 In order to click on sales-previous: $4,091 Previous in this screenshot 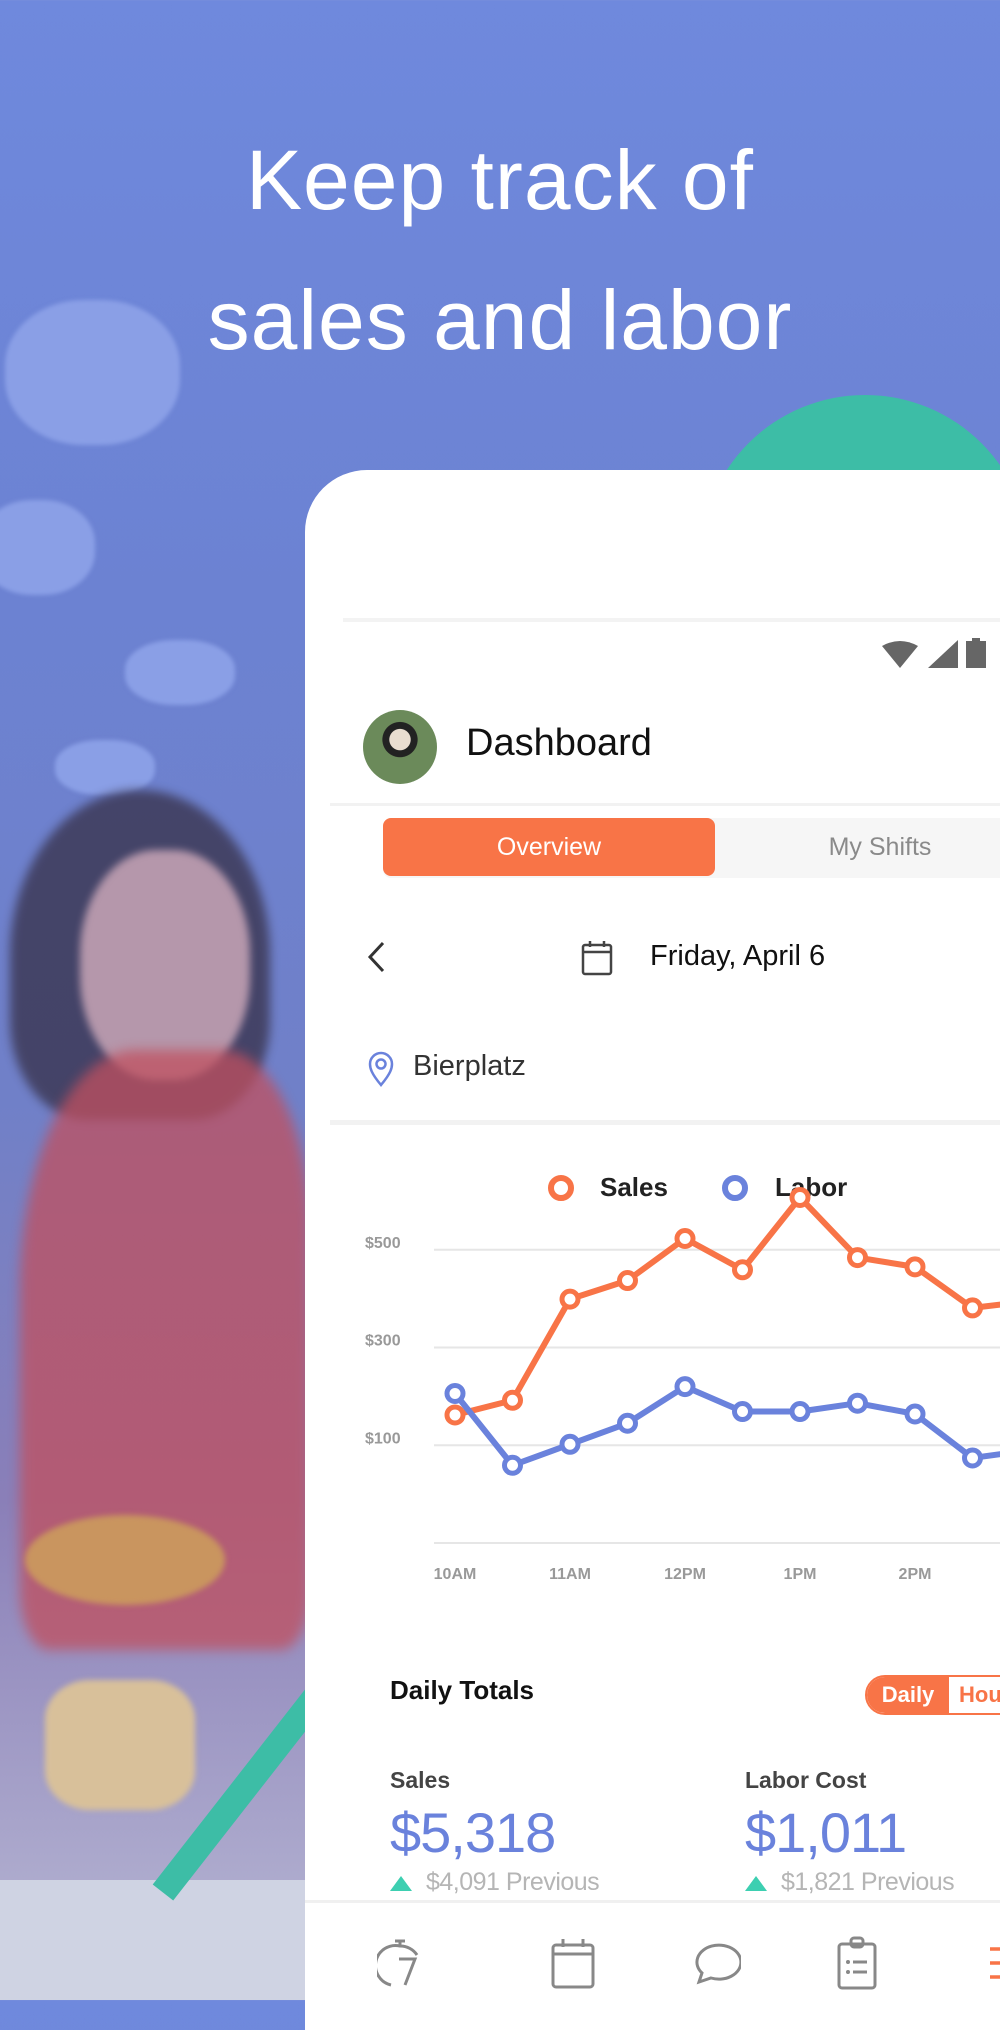, I will do `click(495, 1882)`.